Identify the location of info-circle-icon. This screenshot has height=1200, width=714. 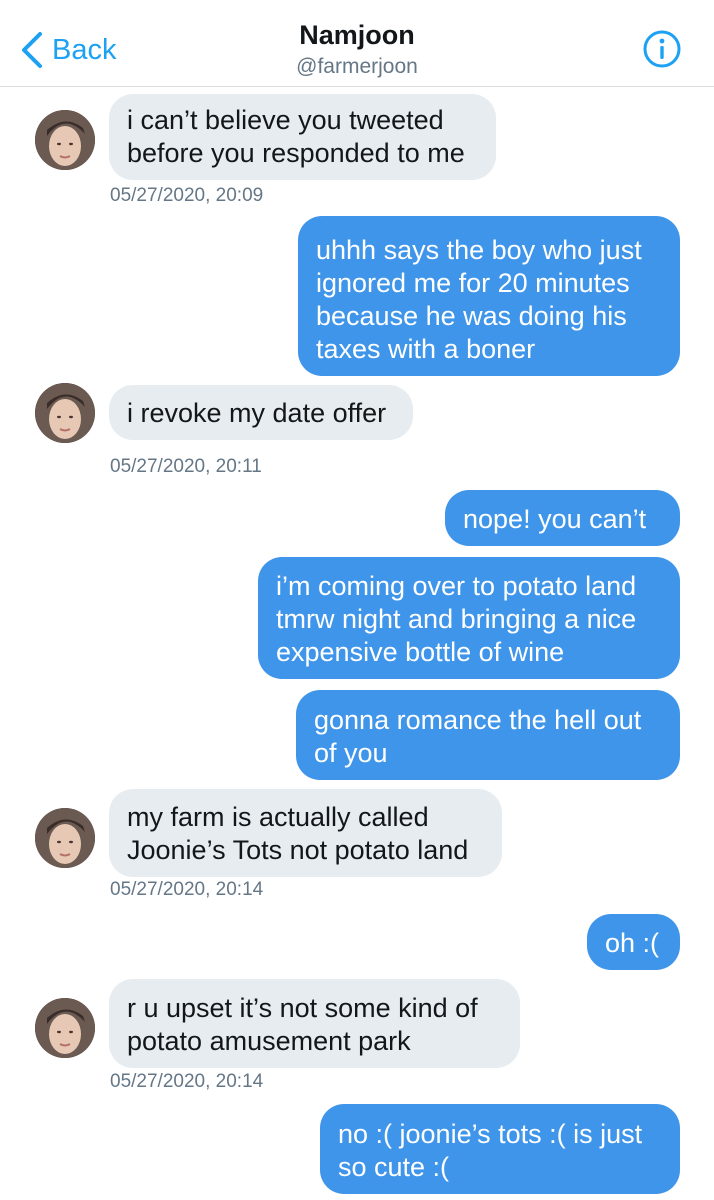
(662, 49).